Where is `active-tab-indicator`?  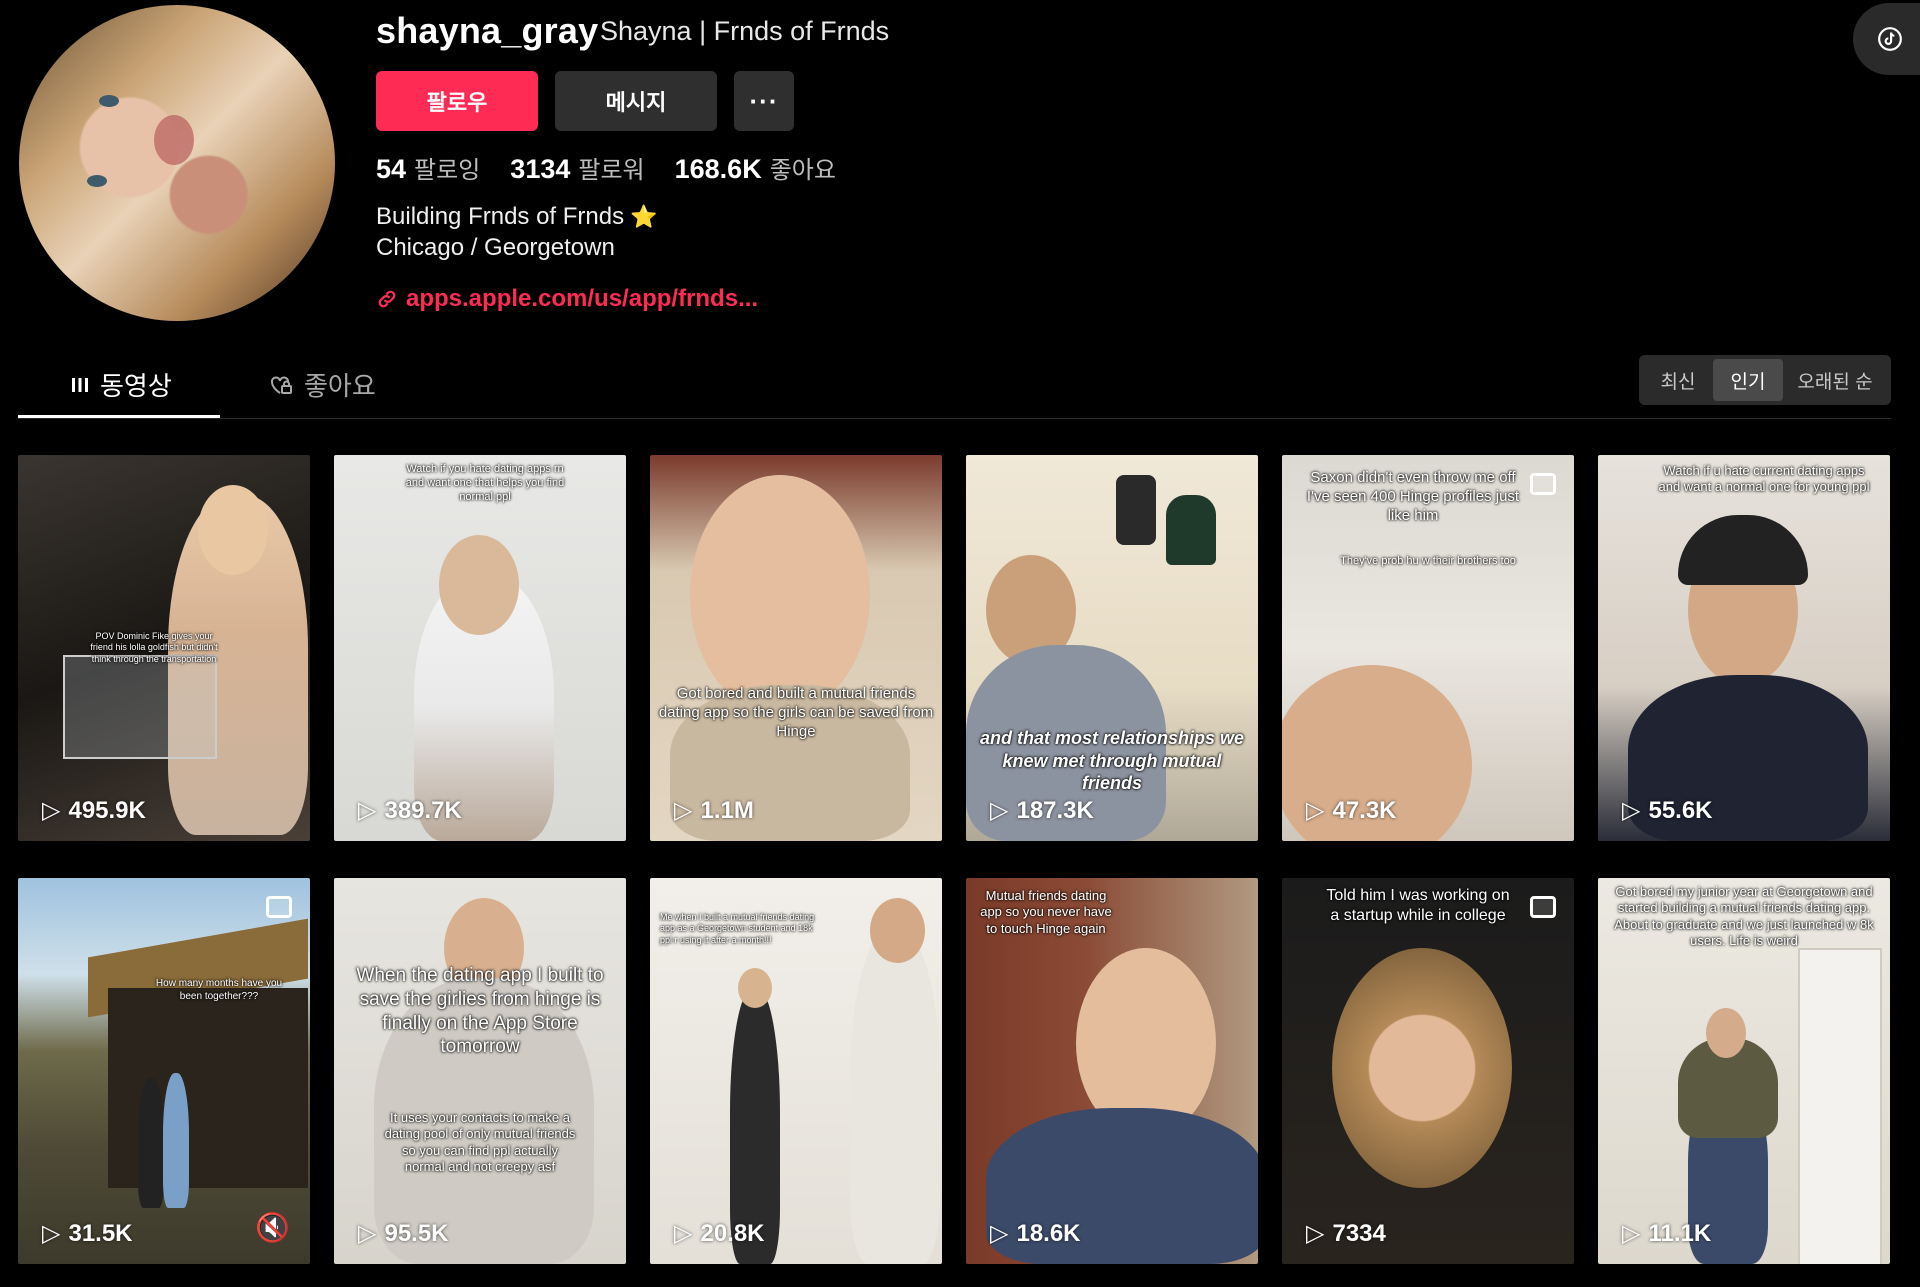
active-tab-indicator is located at coordinates (119, 416).